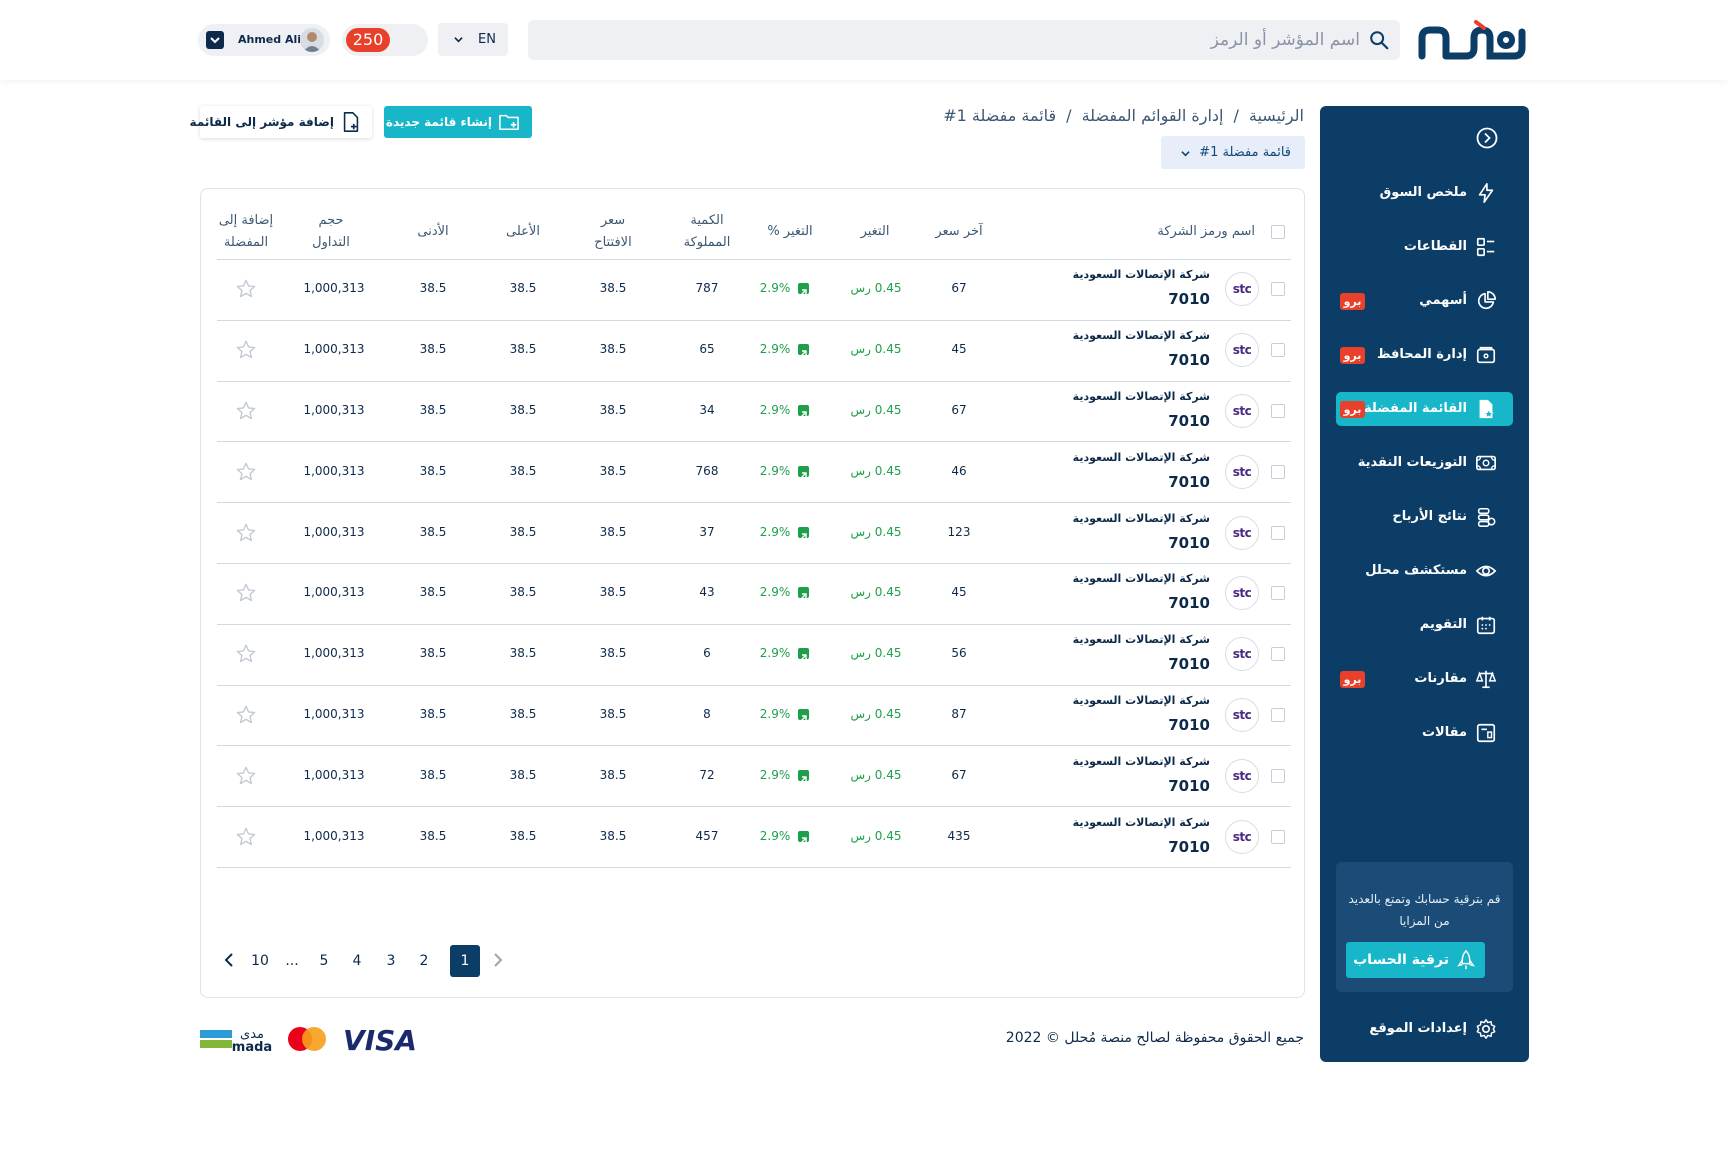 The height and width of the screenshot is (1152, 1728). I want to click on user-menu: Ahmed Ali, so click(264, 40).